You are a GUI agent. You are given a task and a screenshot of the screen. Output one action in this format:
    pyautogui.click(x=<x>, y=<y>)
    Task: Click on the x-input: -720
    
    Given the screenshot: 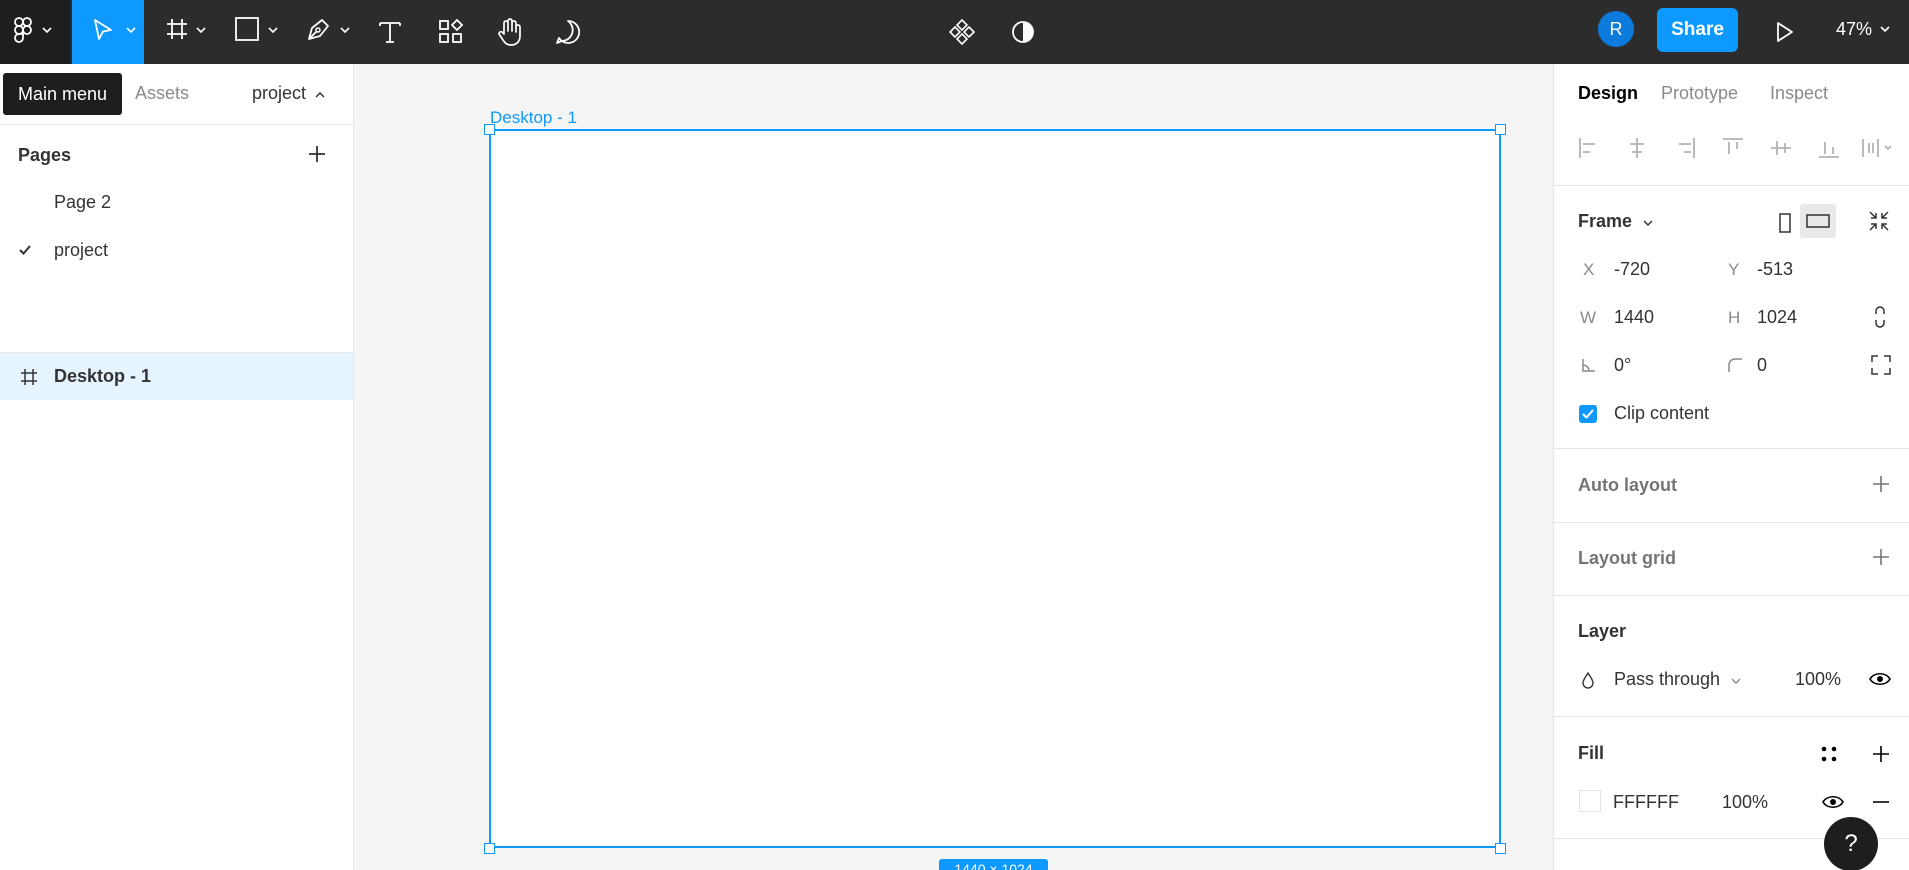 What is the action you would take?
    pyautogui.click(x=1632, y=269)
    